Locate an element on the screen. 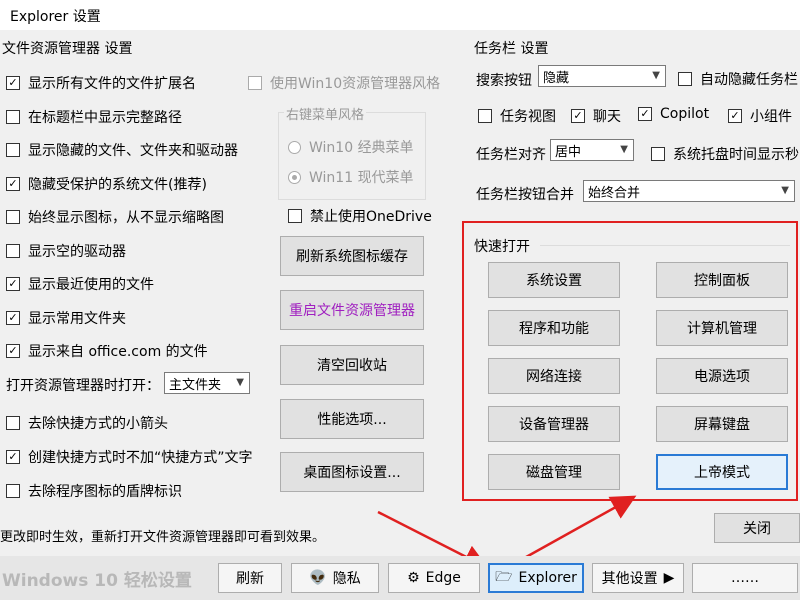 The image size is (800, 600). annotation-arrows is located at coordinates (507, 532).